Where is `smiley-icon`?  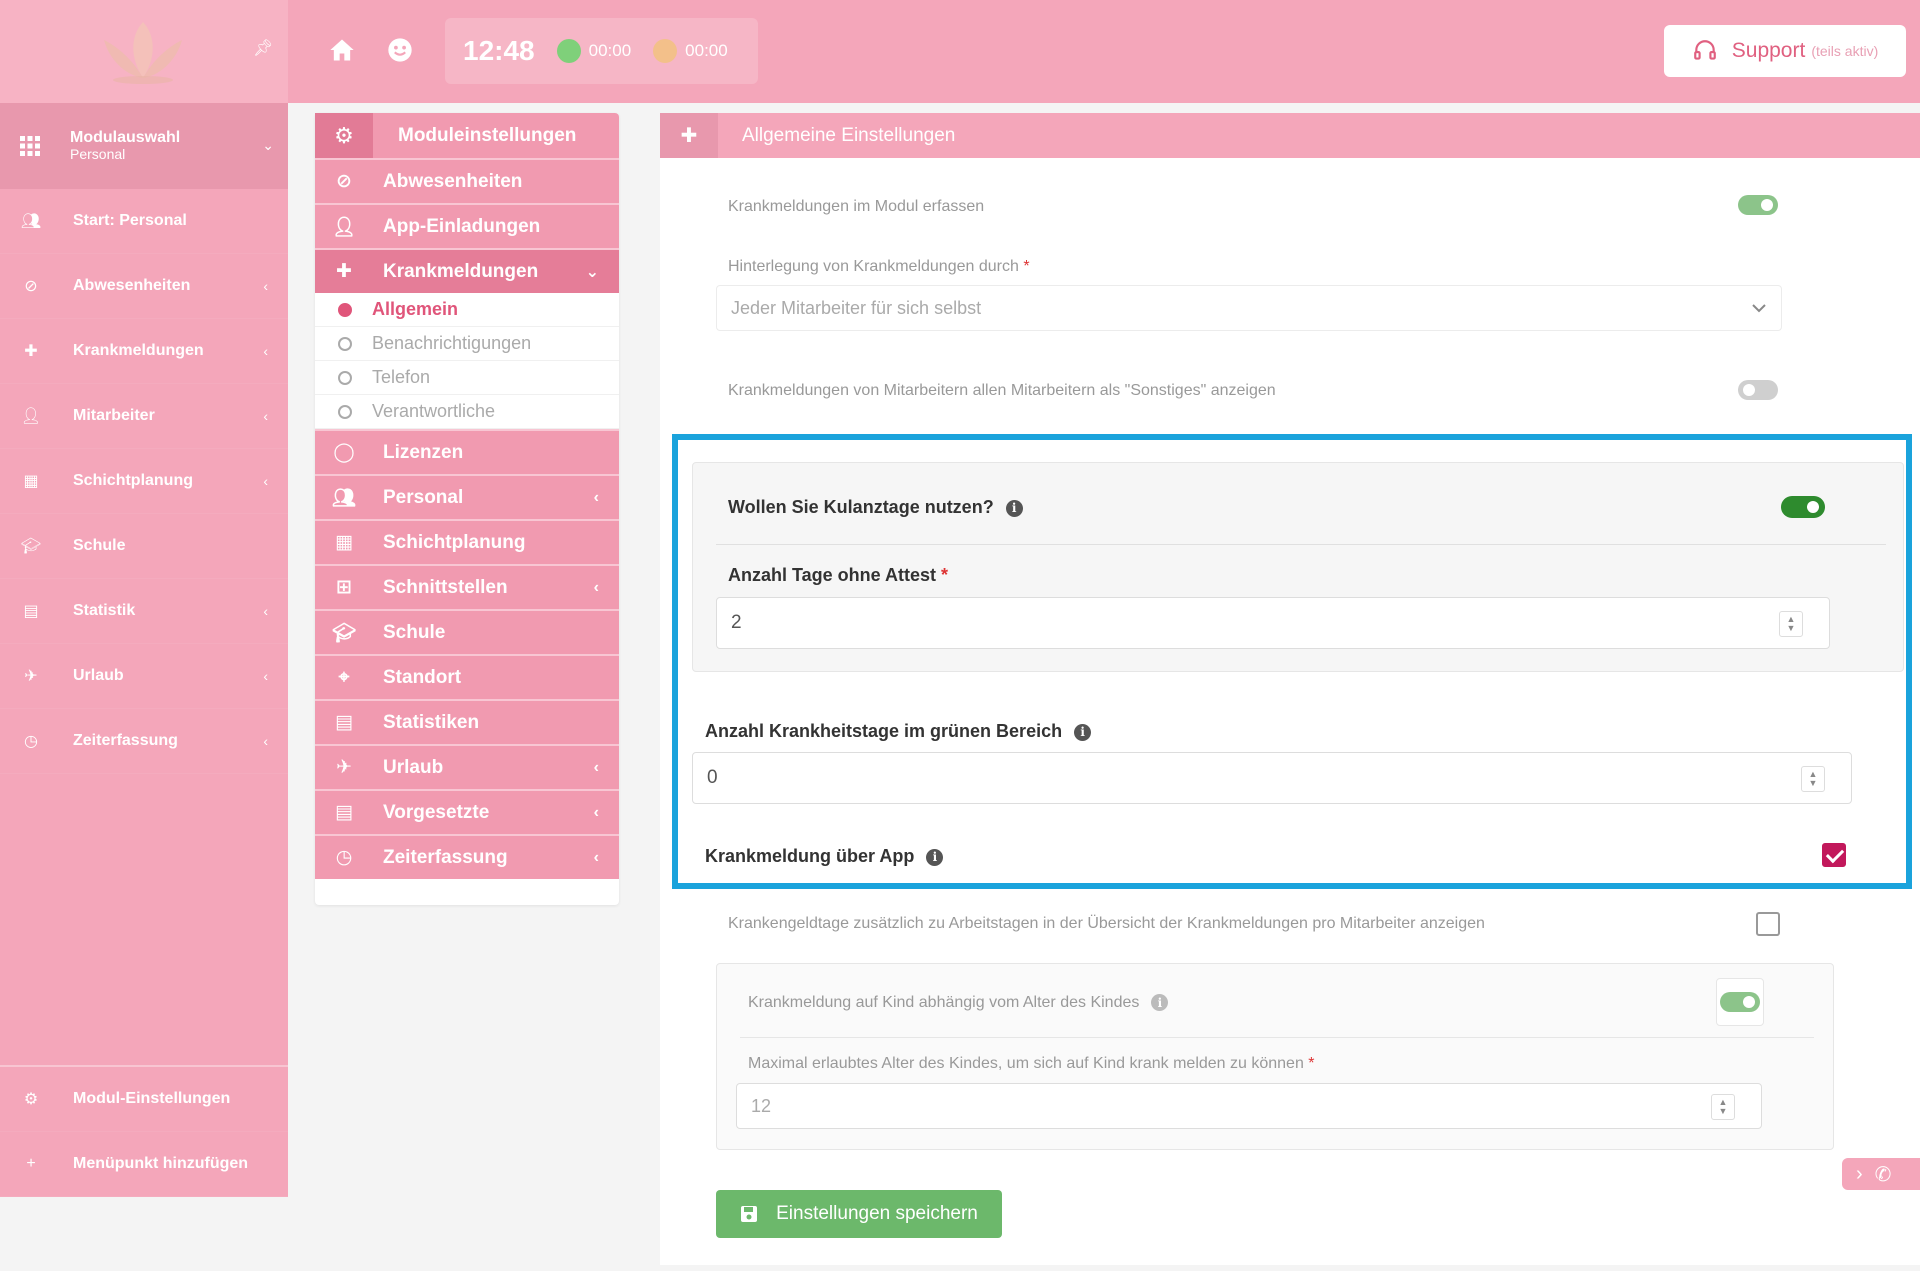 smiley-icon is located at coordinates (400, 50).